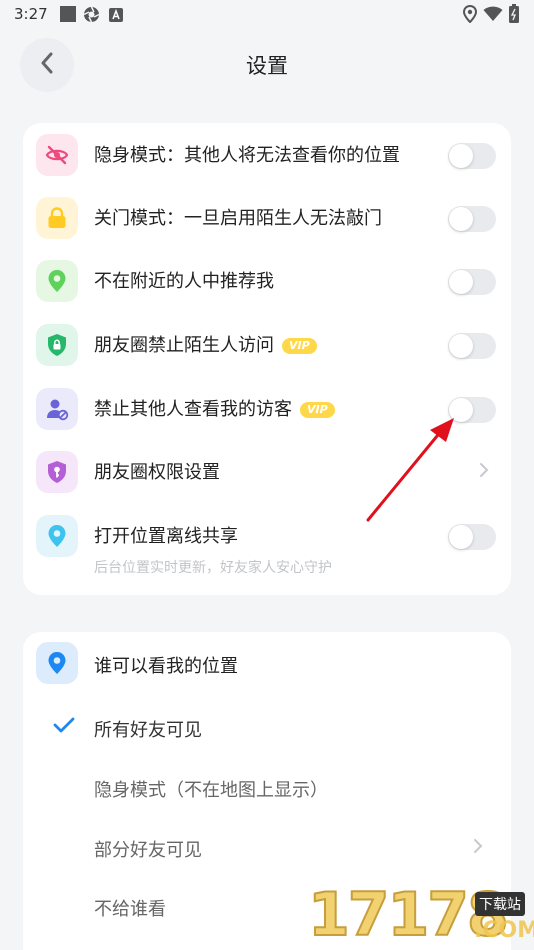  Describe the element at coordinates (57, 218) in the screenshot. I see `lock-icon` at that location.